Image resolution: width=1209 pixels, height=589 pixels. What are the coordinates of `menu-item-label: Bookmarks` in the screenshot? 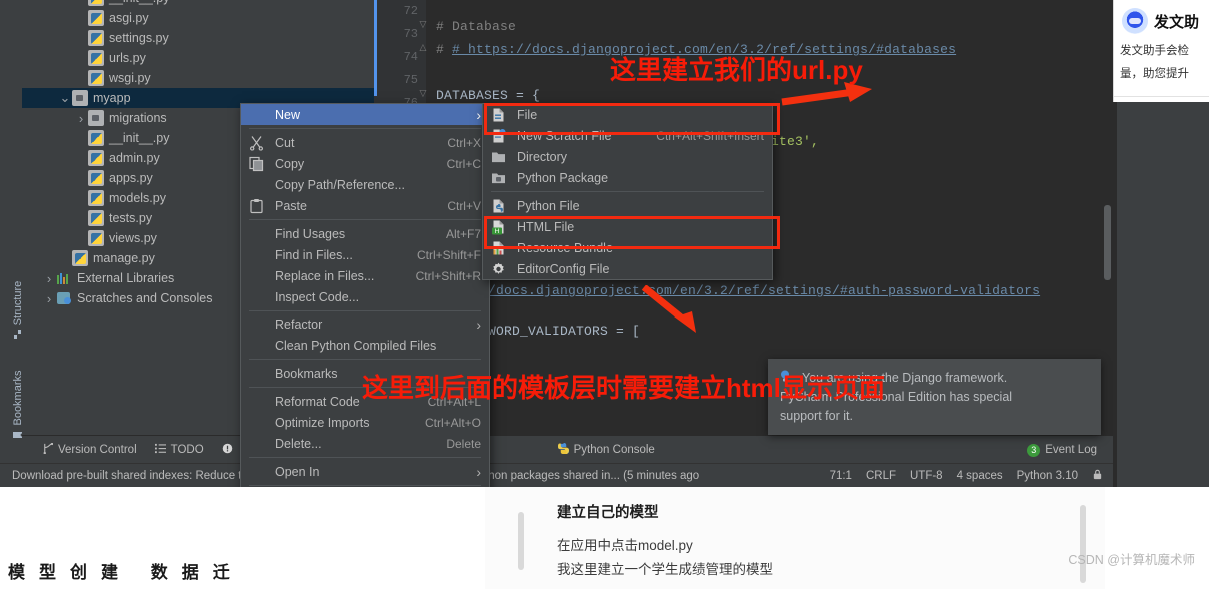 It's located at (306, 373).